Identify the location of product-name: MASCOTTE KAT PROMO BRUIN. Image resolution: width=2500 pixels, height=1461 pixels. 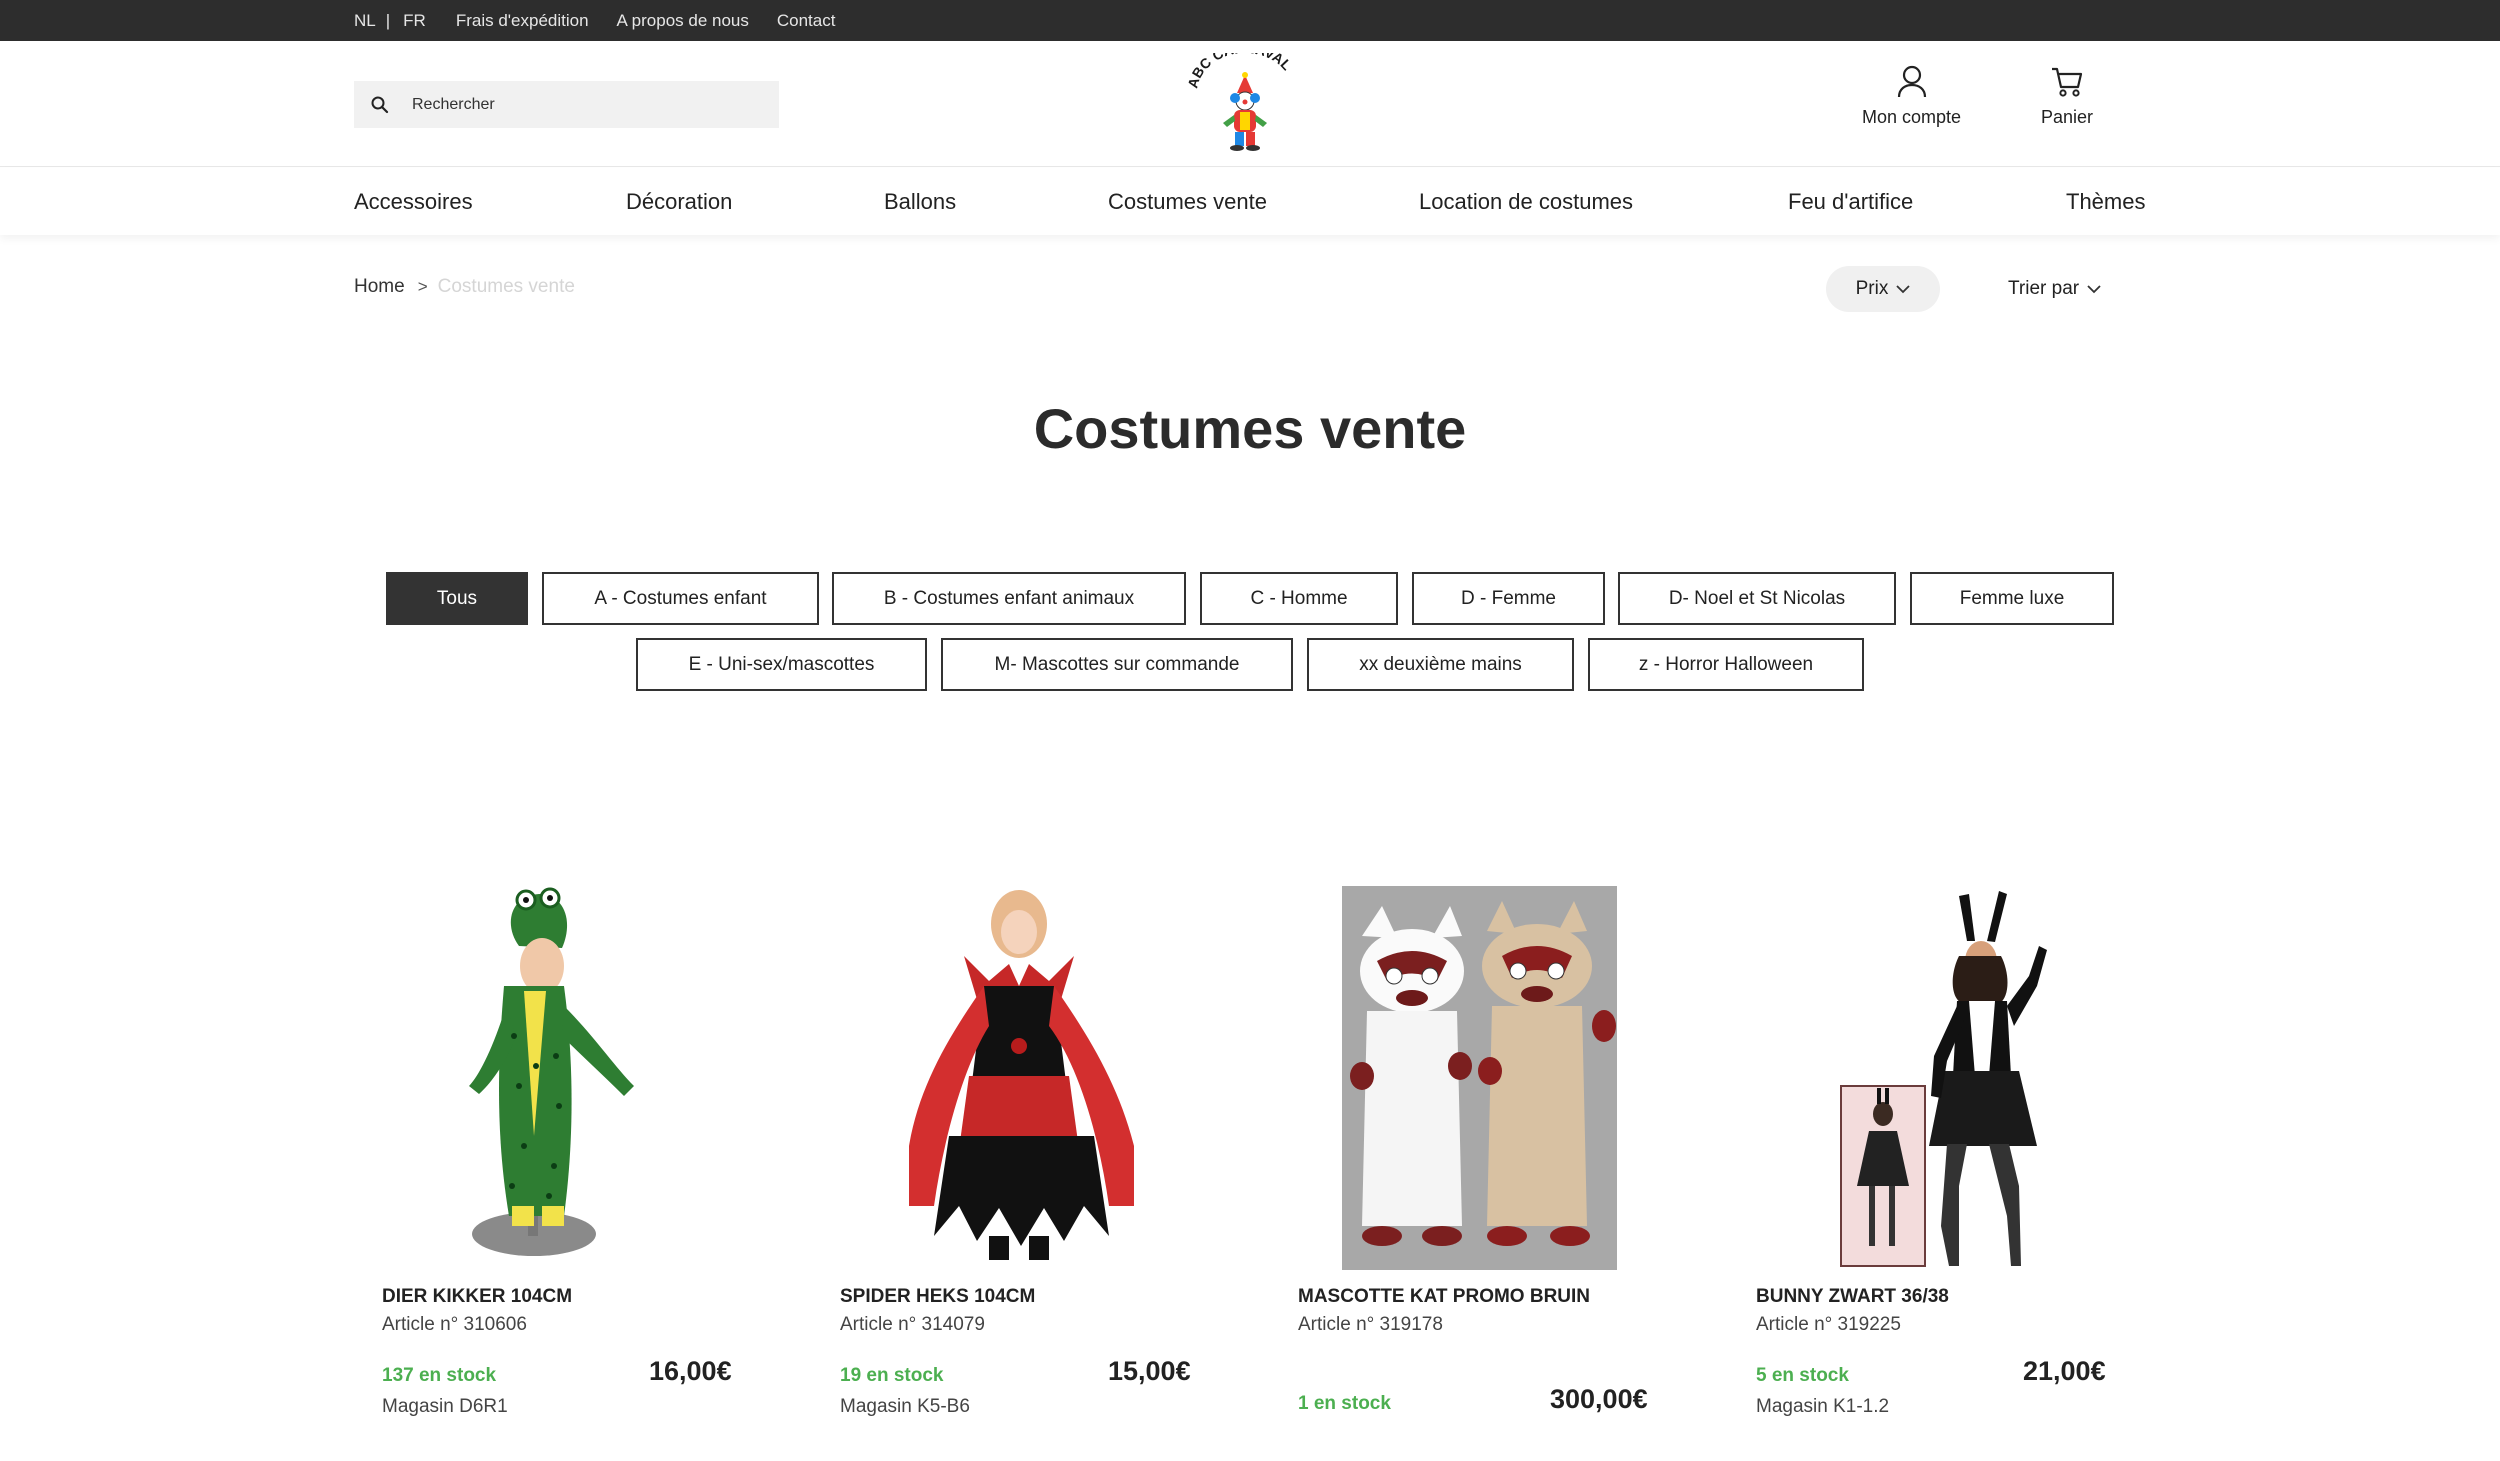
(1444, 1297).